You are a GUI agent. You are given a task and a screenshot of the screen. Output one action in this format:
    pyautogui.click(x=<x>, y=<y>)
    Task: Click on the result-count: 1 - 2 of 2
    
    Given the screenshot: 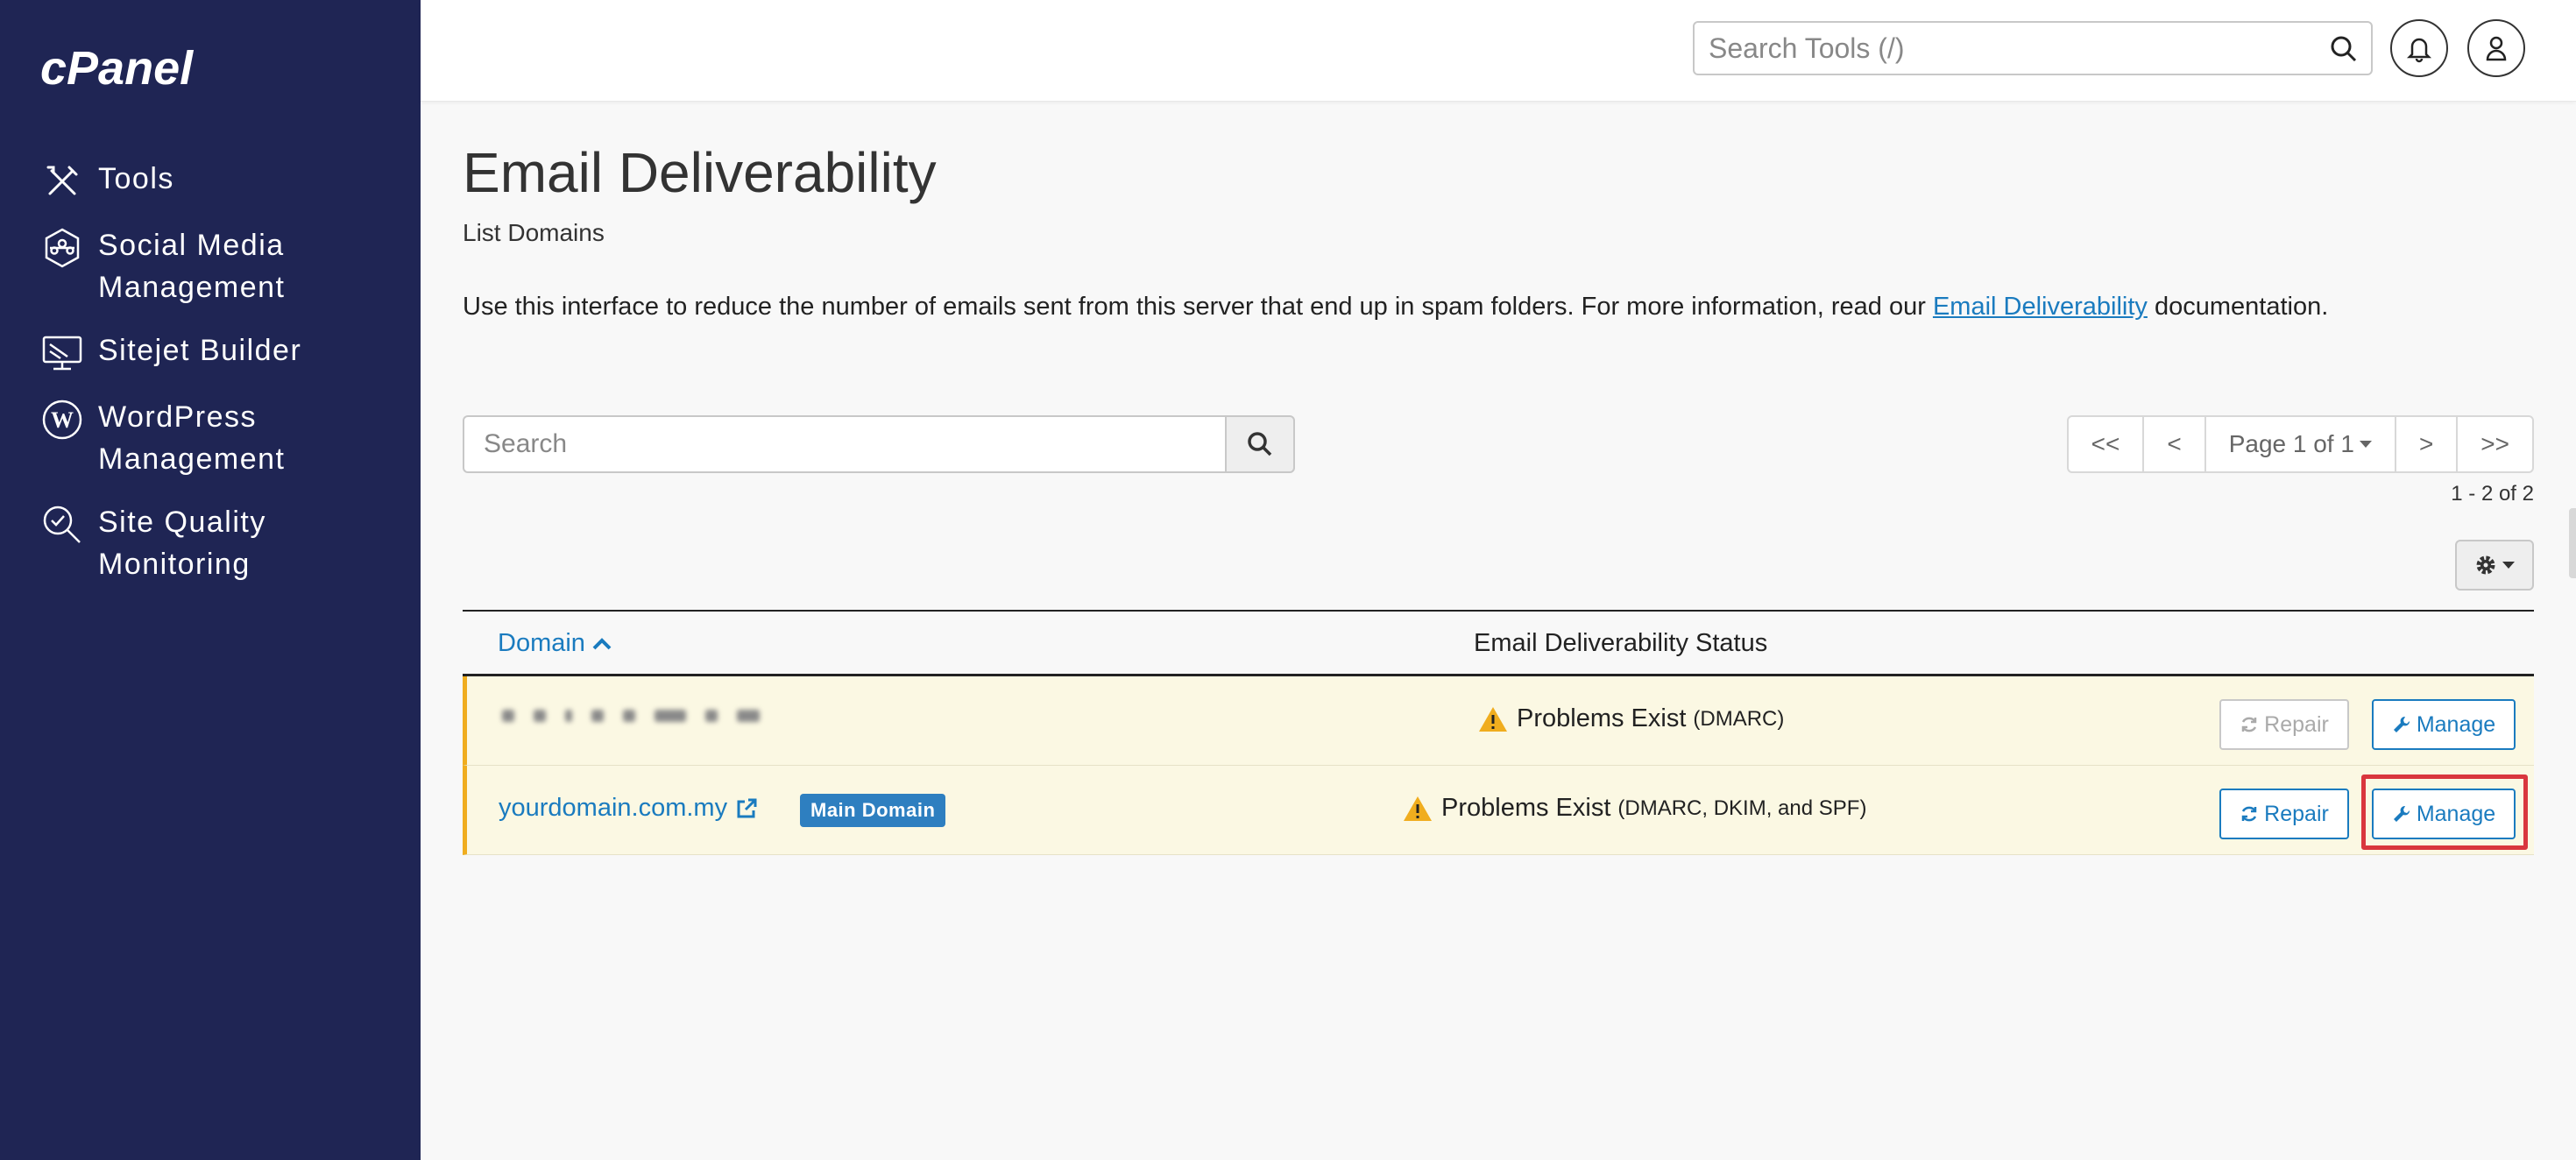 What is the action you would take?
    pyautogui.click(x=2492, y=494)
    